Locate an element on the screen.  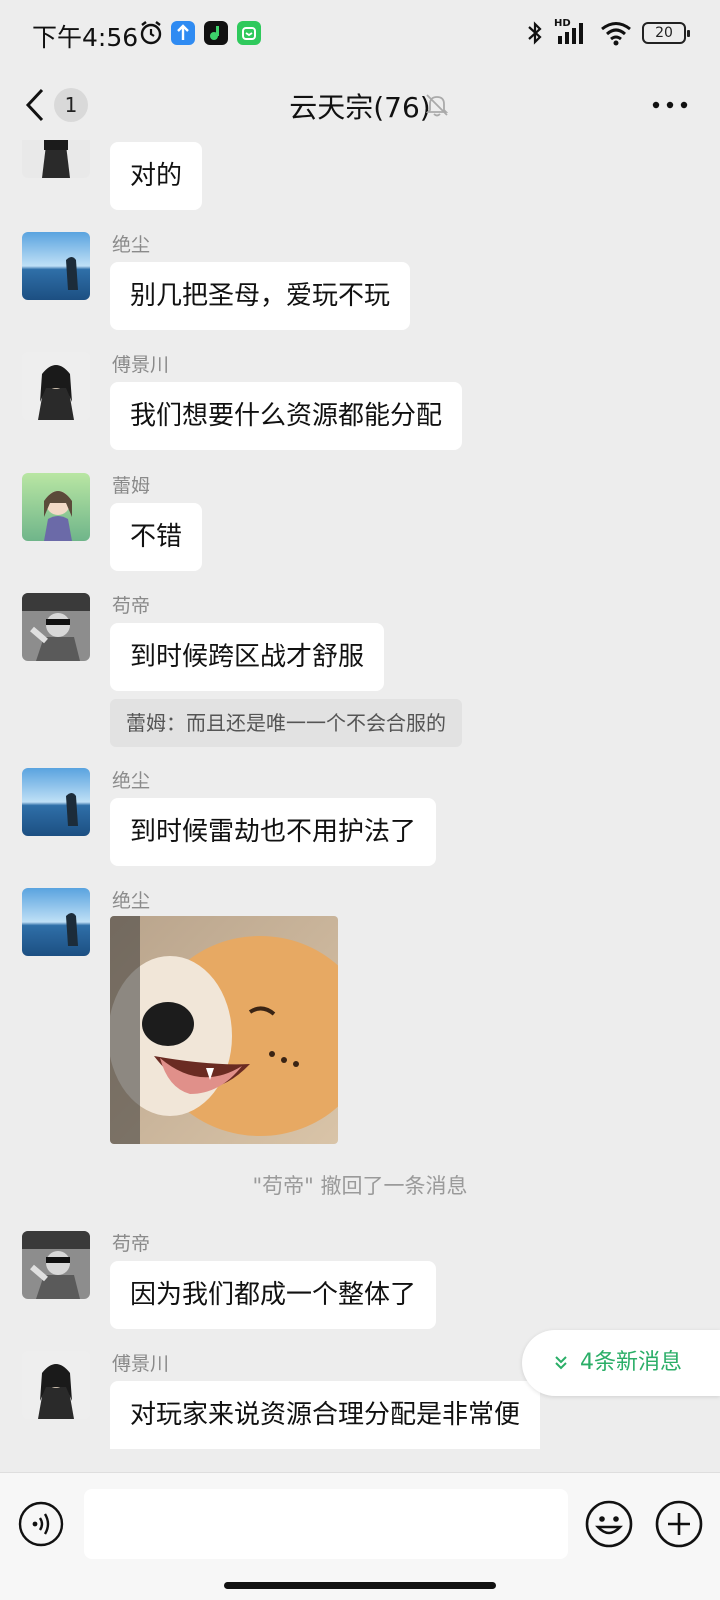
signal-icon: HD is located at coordinates (572, 32).